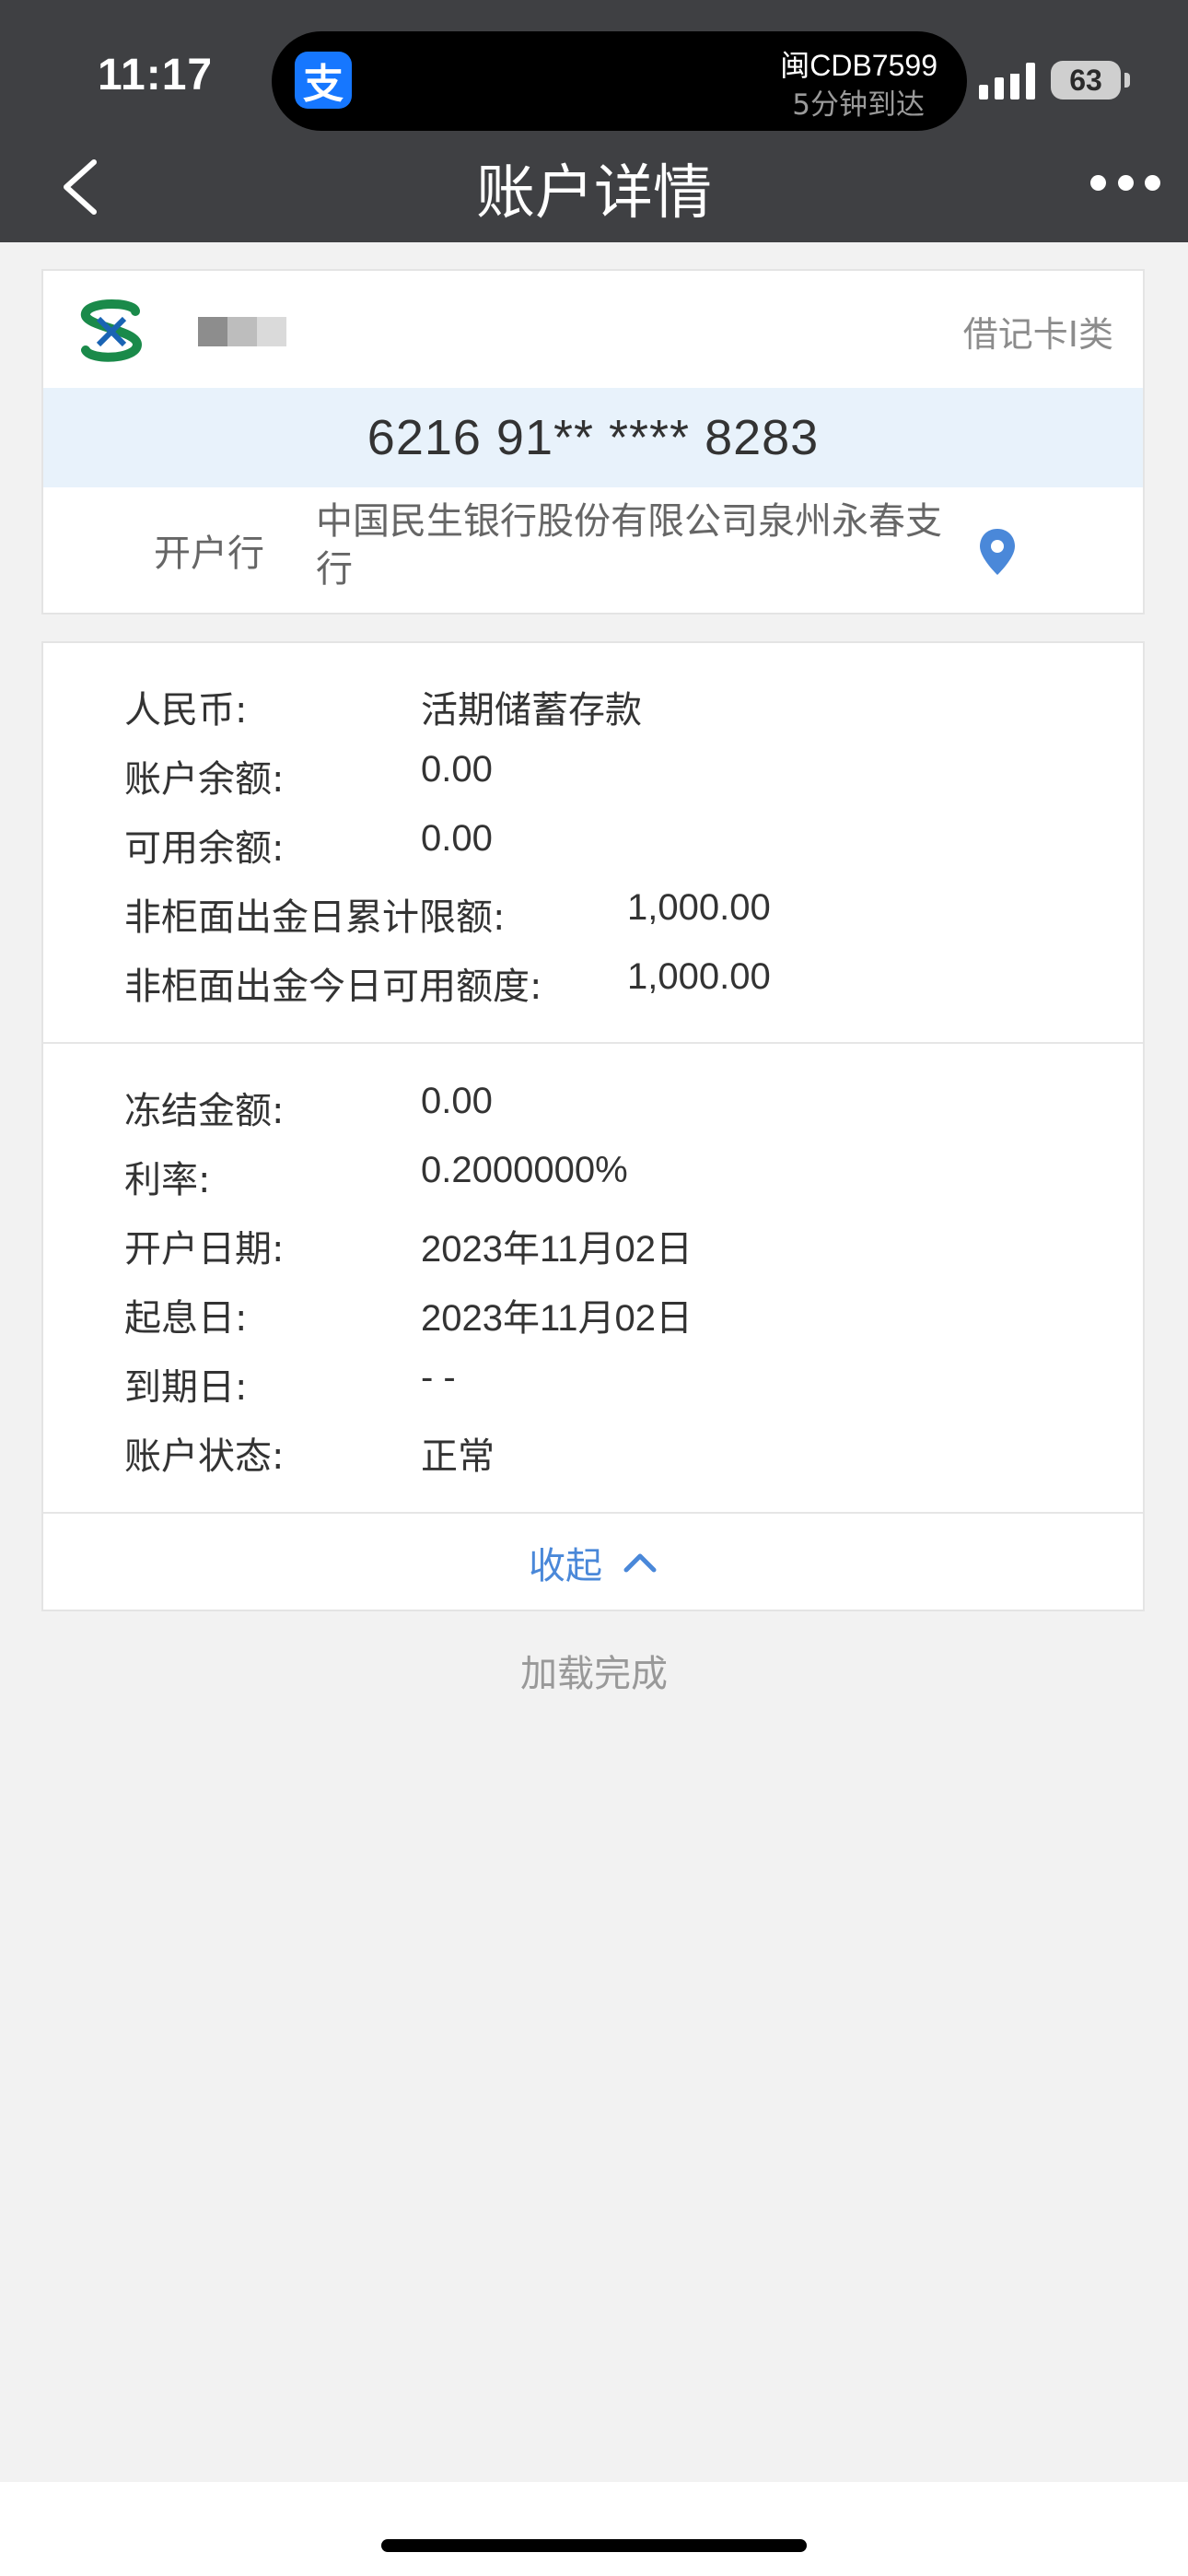 This screenshot has width=1188, height=2576. I want to click on detail-label-status: 账户状态:, so click(204, 1456).